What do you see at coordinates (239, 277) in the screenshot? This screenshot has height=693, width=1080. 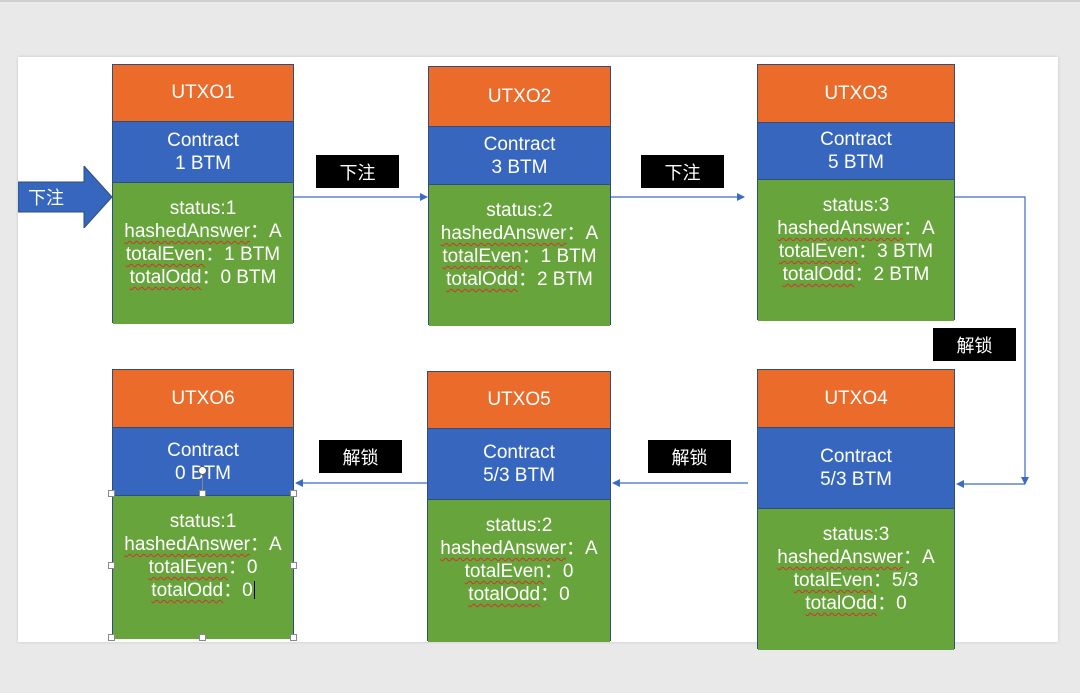 I see `total-odd-value: ：0 BTM` at bounding box center [239, 277].